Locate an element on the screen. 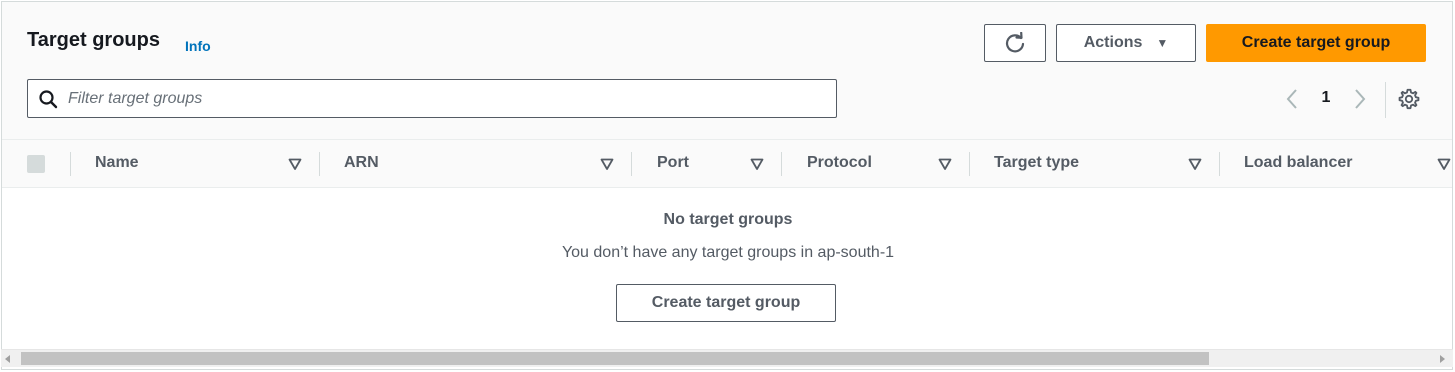 The width and height of the screenshot is (1455, 372). empty-create-target-group-button: Create target group is located at coordinates (726, 303).